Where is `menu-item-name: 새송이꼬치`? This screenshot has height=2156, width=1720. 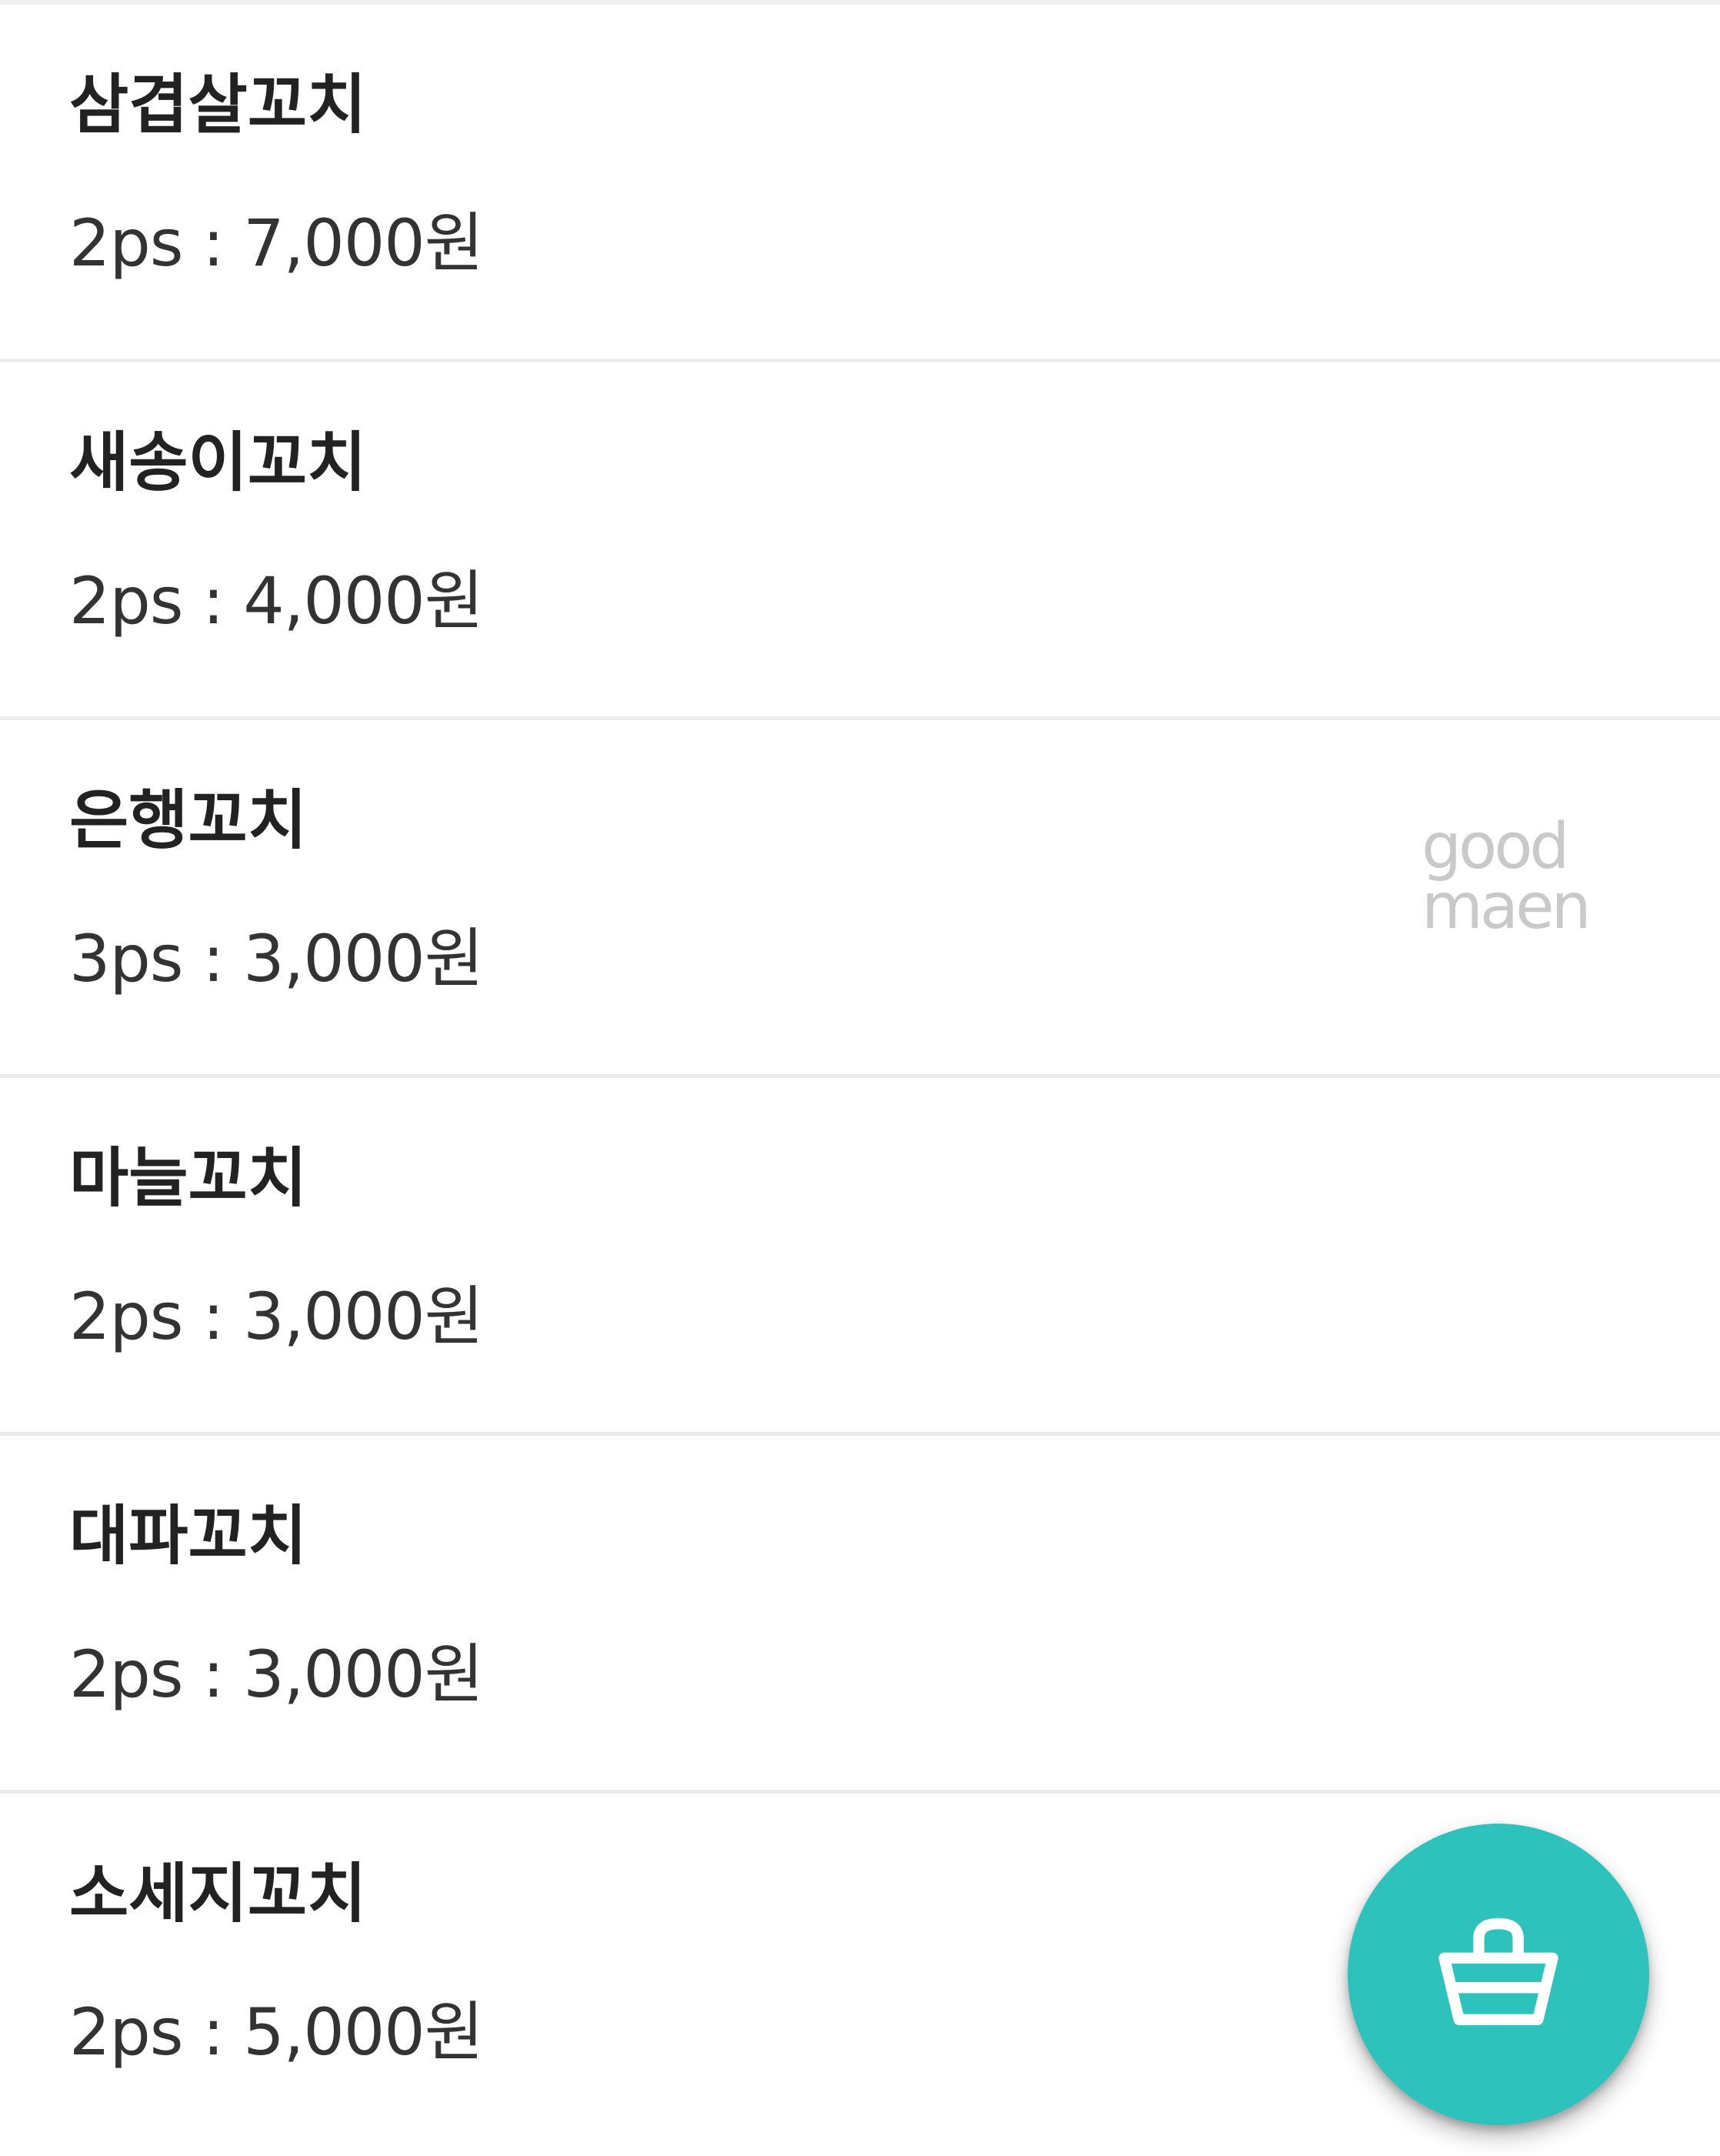 menu-item-name: 새송이꼬치 is located at coordinates (218, 462).